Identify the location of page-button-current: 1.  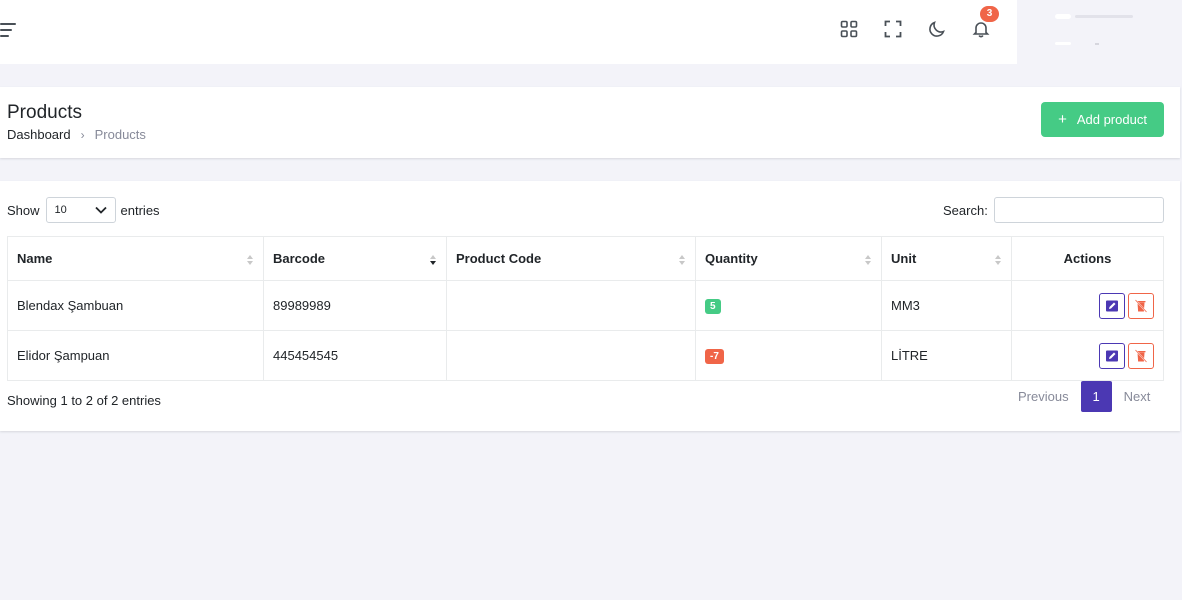
(1096, 396).